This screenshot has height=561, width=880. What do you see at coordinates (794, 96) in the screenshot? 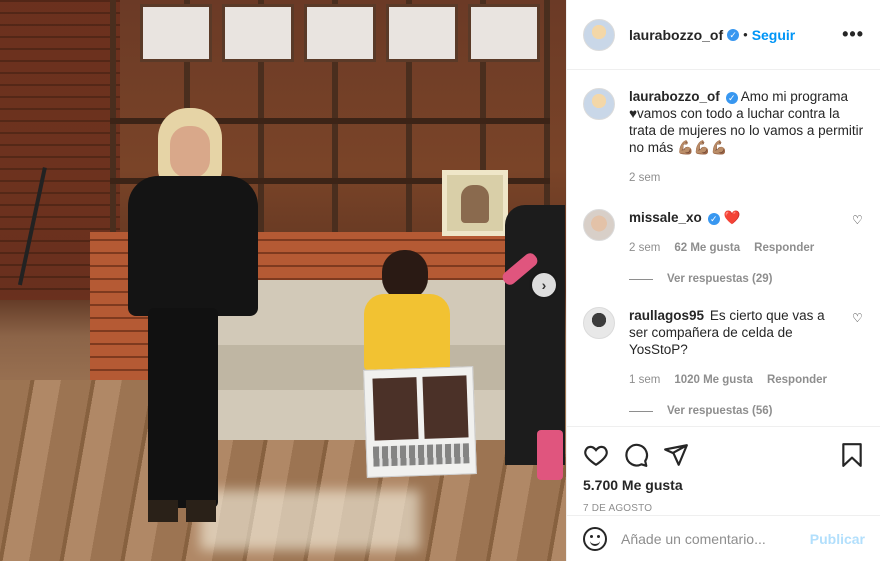
I see `caption-text-1: Amo mi programa` at bounding box center [794, 96].